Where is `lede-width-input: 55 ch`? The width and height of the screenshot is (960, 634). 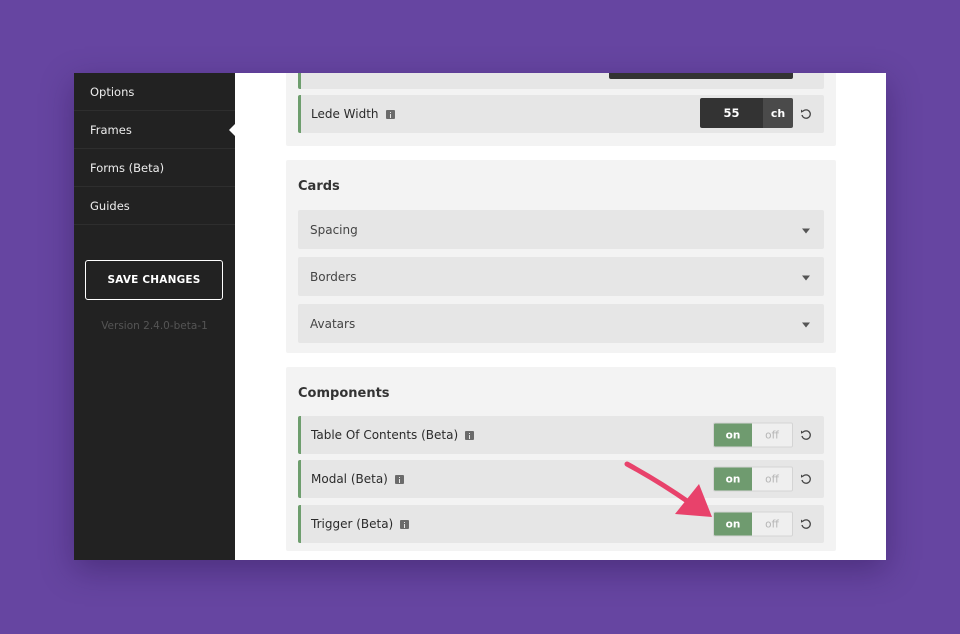 lede-width-input: 55 ch is located at coordinates (746, 113).